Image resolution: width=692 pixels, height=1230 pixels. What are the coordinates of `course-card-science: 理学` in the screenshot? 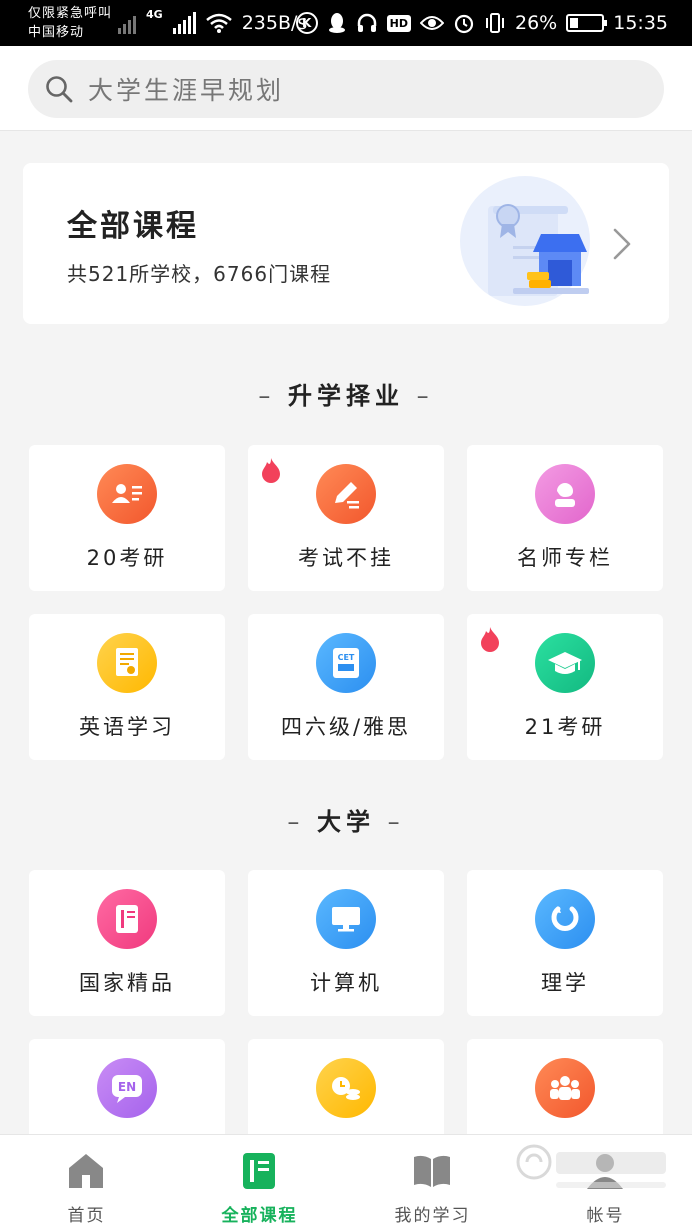 It's located at (565, 943).